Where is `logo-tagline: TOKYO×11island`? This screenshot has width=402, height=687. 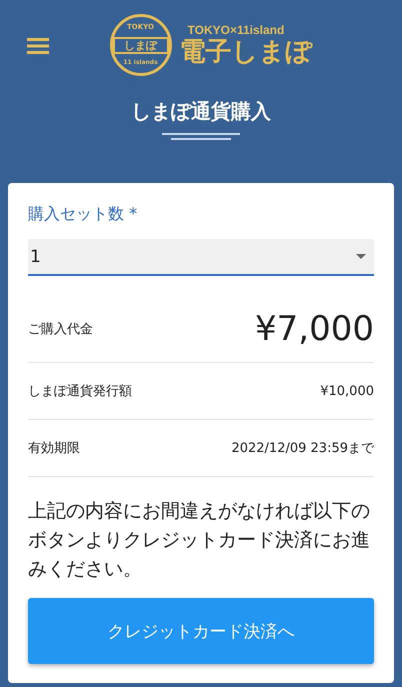
logo-tagline: TOKYO×11island is located at coordinates (236, 30).